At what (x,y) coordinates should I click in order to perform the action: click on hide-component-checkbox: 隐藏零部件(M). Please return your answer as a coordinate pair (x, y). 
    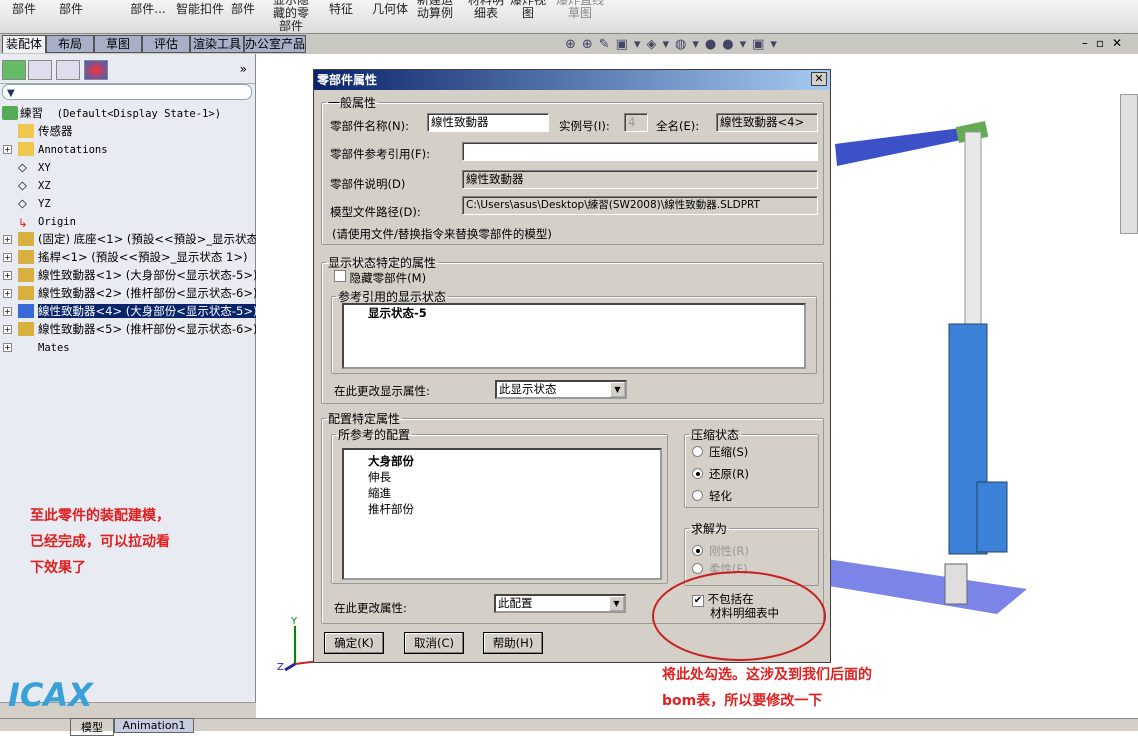
    Looking at the image, I should click on (380, 278).